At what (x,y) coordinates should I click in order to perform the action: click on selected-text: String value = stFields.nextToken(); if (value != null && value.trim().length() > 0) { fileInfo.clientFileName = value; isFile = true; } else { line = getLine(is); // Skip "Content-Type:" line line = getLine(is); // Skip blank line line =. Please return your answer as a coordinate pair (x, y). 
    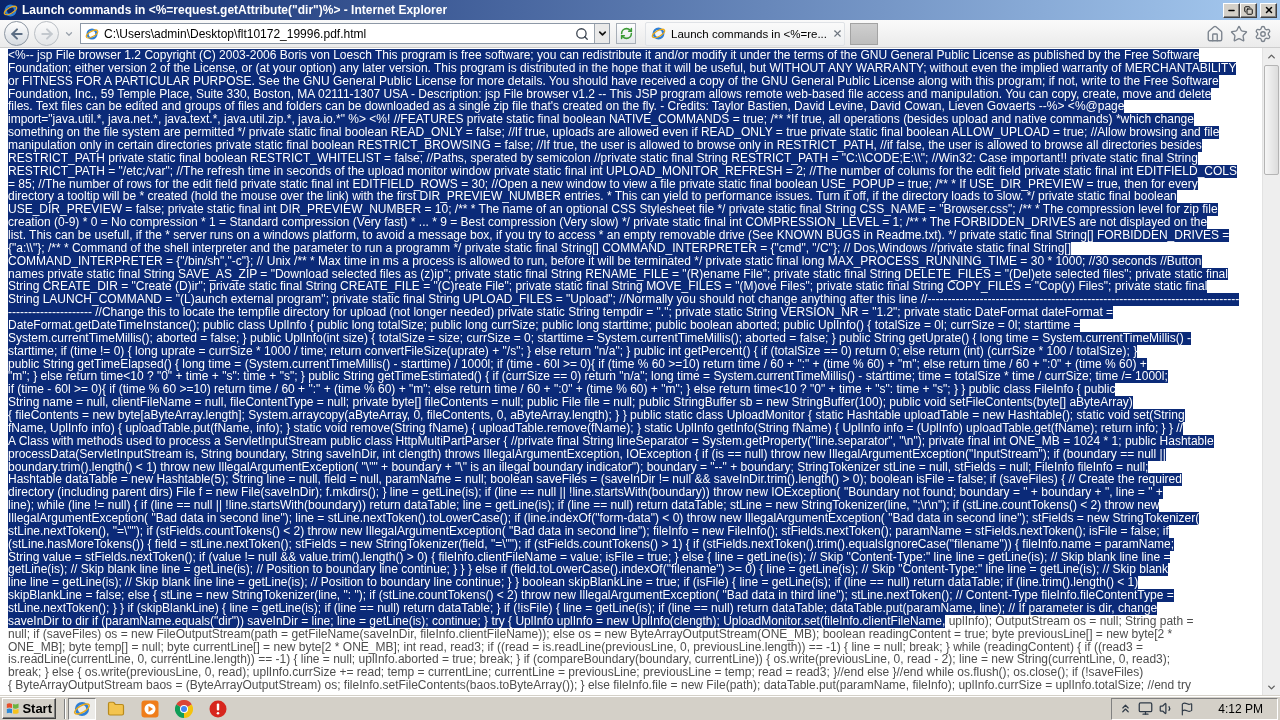
    Looking at the image, I should click on (589, 557).